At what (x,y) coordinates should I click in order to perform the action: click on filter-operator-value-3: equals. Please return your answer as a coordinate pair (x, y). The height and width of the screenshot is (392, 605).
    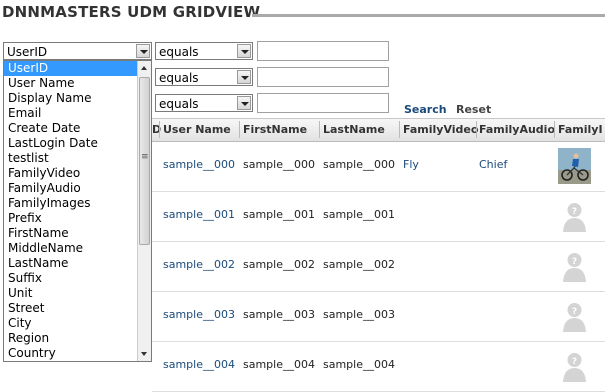
    Looking at the image, I should click on (179, 104).